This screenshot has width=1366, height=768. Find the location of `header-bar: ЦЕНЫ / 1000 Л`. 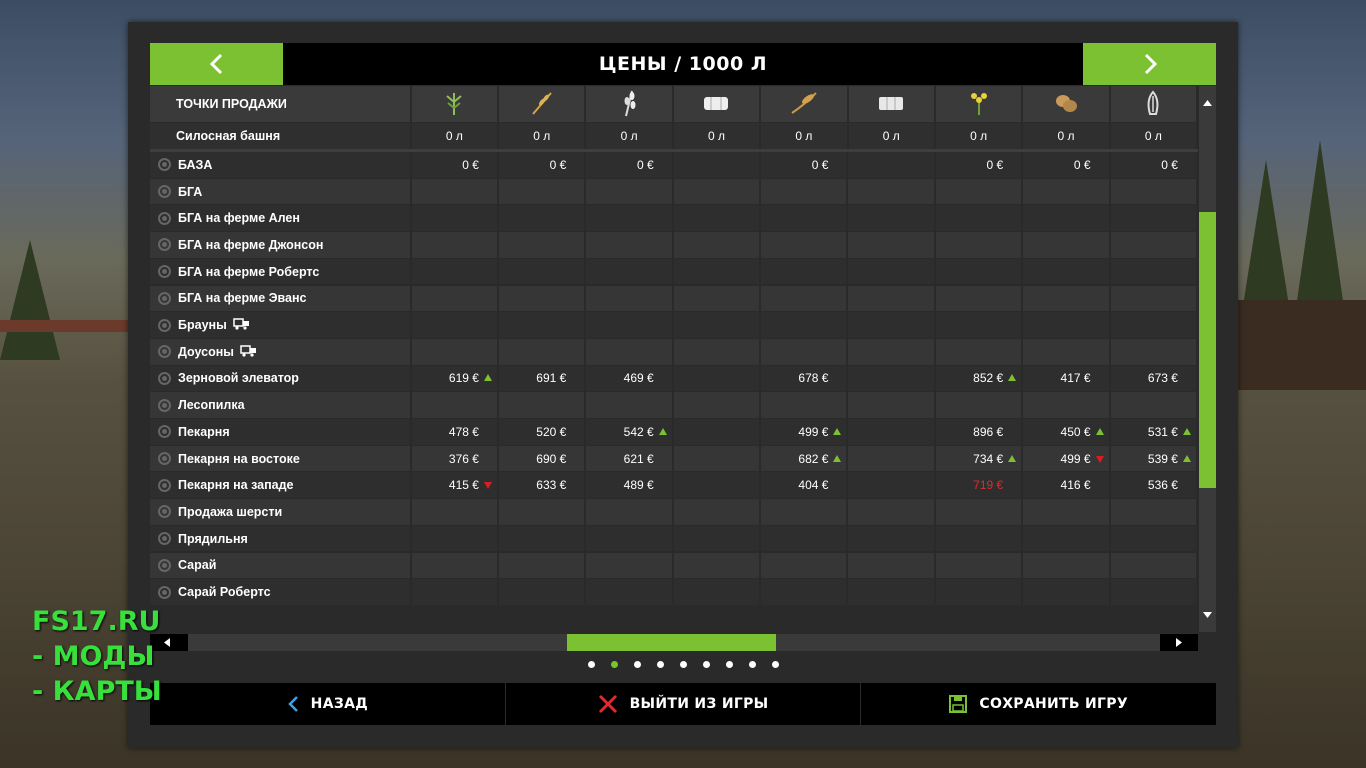

header-bar: ЦЕНЫ / 1000 Л is located at coordinates (683, 64).